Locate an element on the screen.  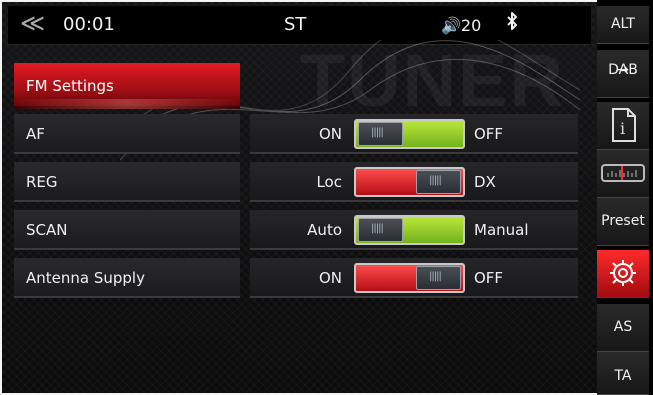
setting-label-text: Antenna Supply is located at coordinates (85, 278).